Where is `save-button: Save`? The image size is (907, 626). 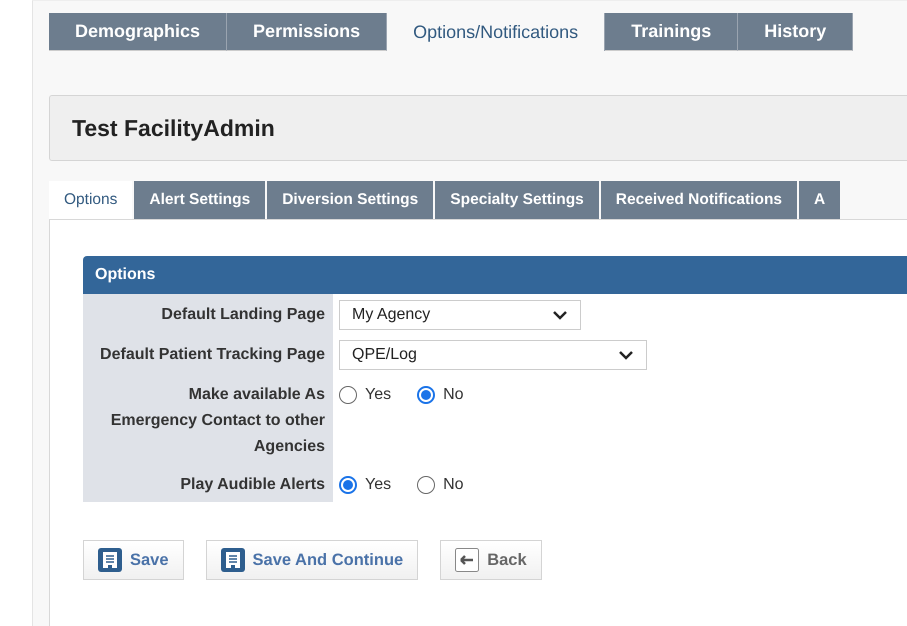
save-button: Save is located at coordinates (133, 560).